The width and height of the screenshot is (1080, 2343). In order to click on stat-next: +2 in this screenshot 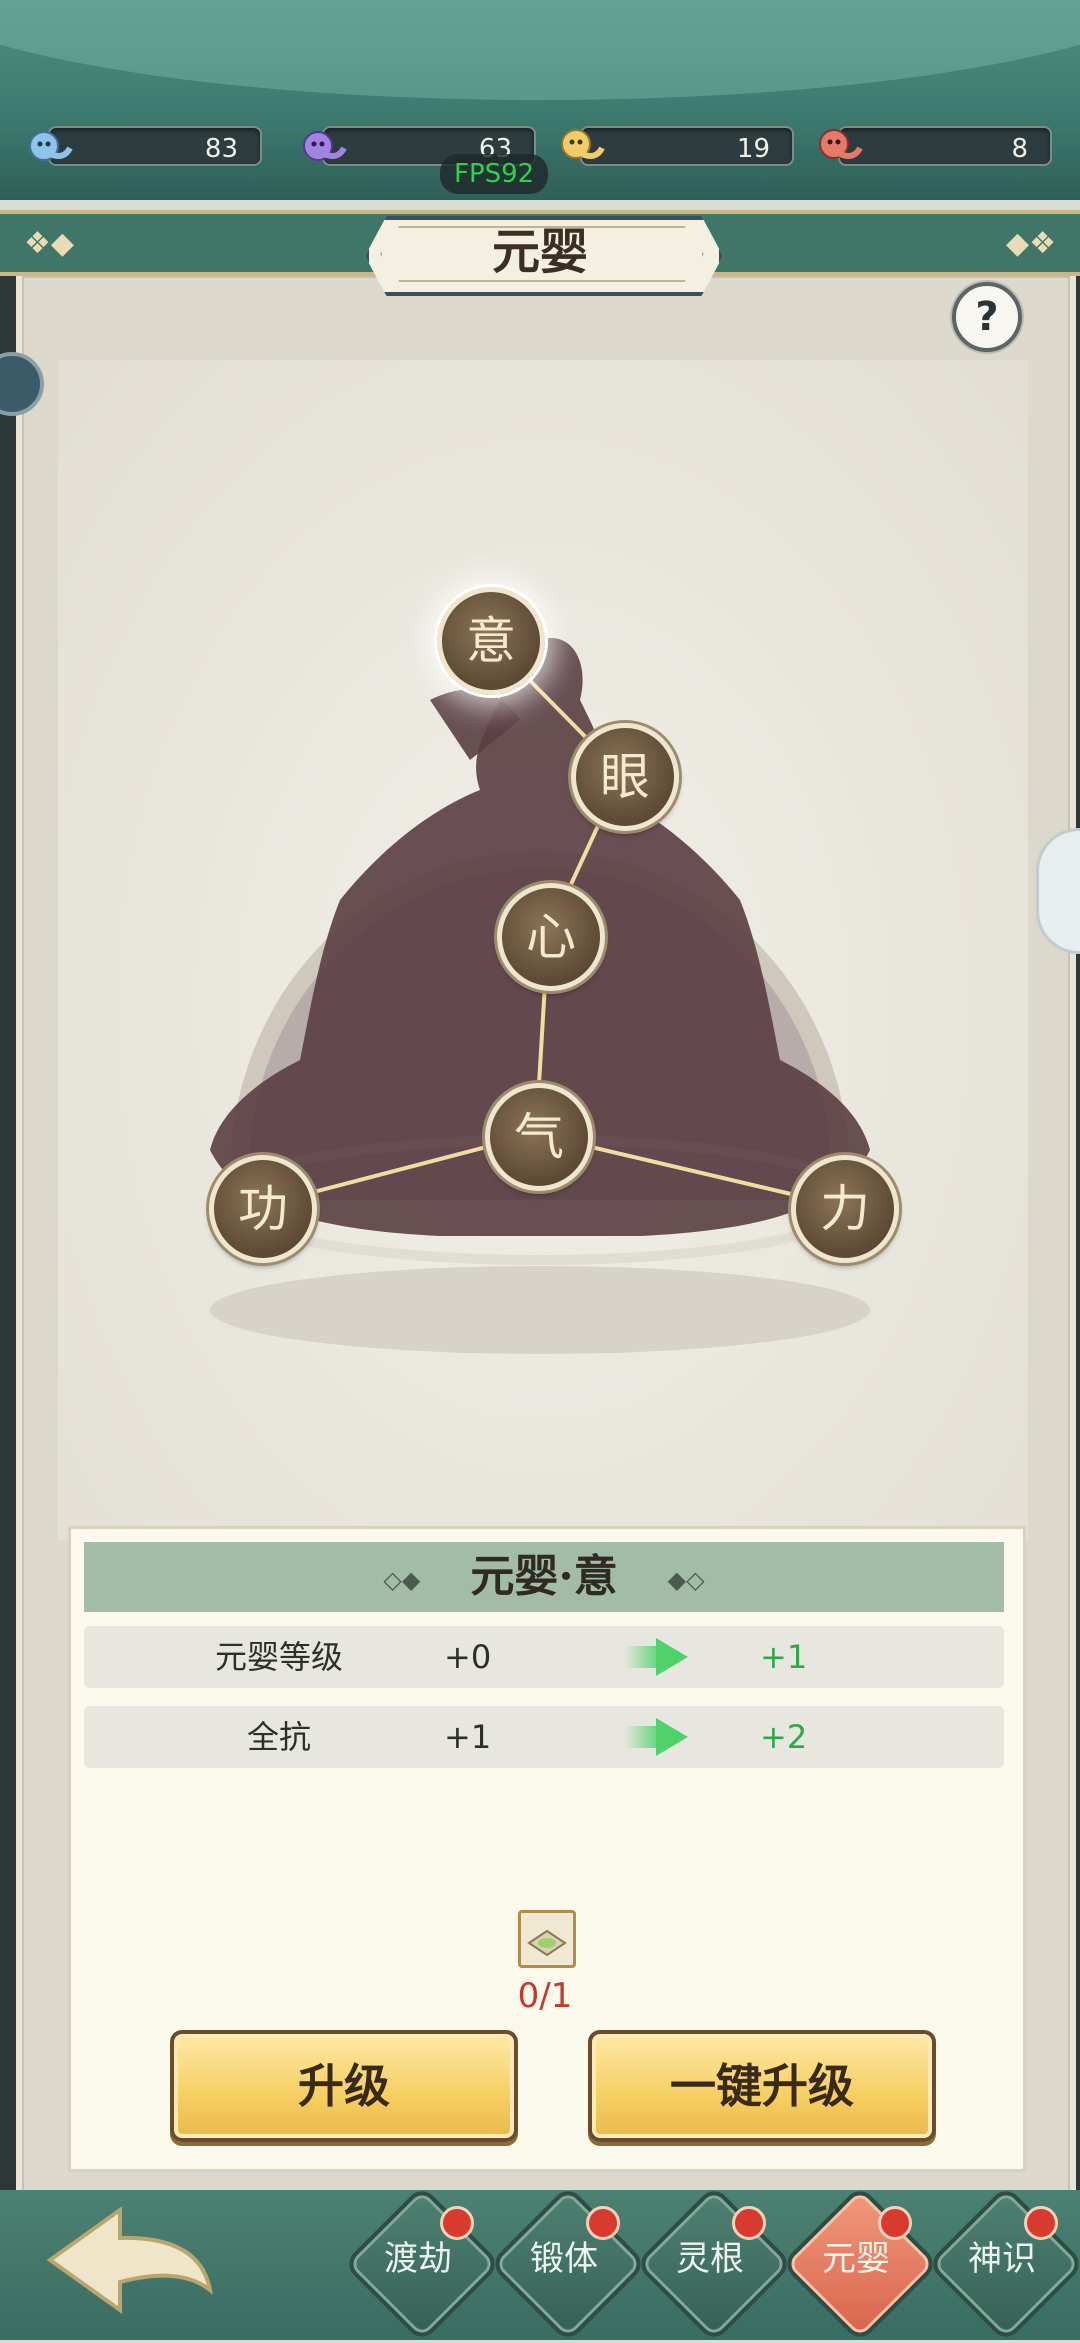, I will do `click(784, 1737)`.